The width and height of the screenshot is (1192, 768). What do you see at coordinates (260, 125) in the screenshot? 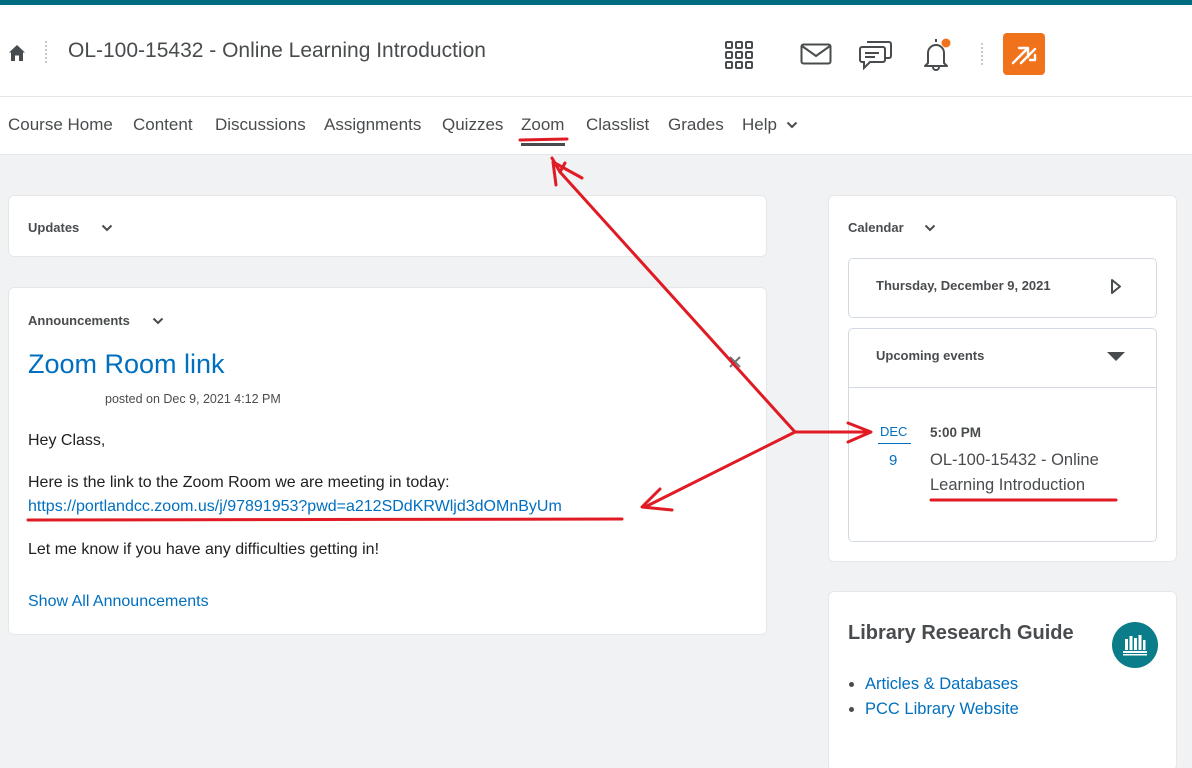
I see `nav-discussions: Discussions` at bounding box center [260, 125].